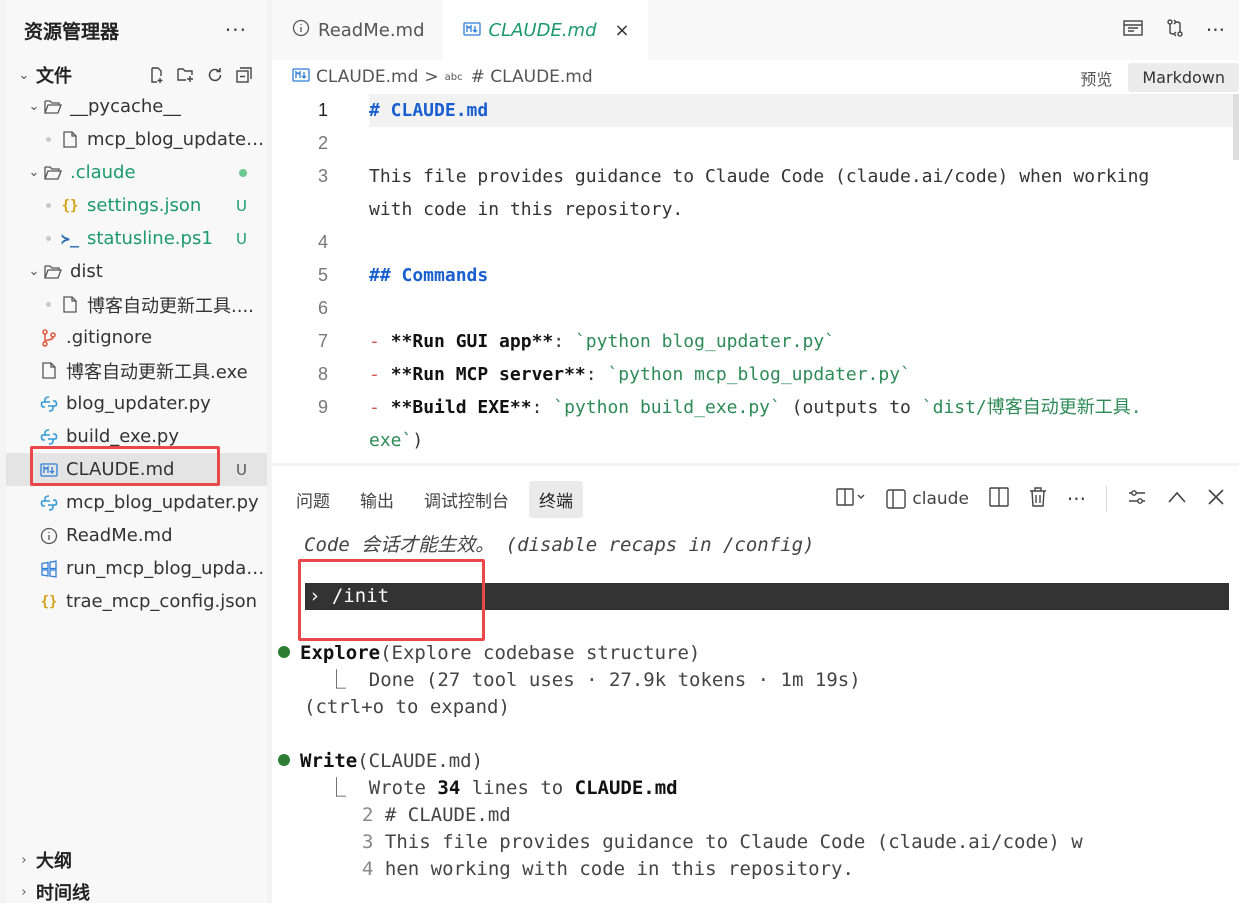 This screenshot has width=1239, height=903. What do you see at coordinates (322, 374) in the screenshot?
I see `line-number: 8` at bounding box center [322, 374].